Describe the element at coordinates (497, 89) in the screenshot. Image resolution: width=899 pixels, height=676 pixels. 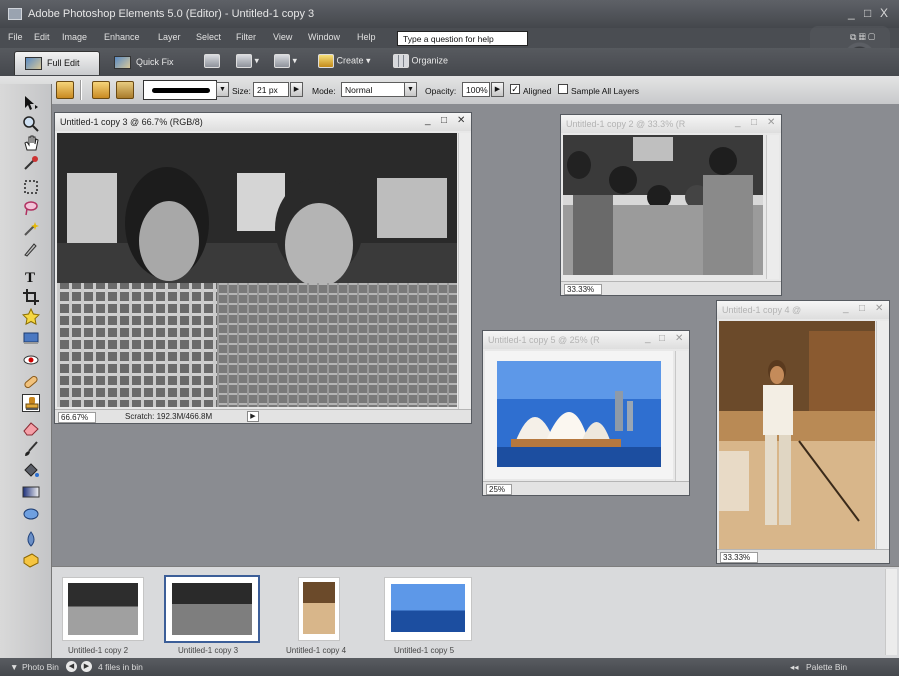
I see `opacity-slider-arrow: ▶` at that location.